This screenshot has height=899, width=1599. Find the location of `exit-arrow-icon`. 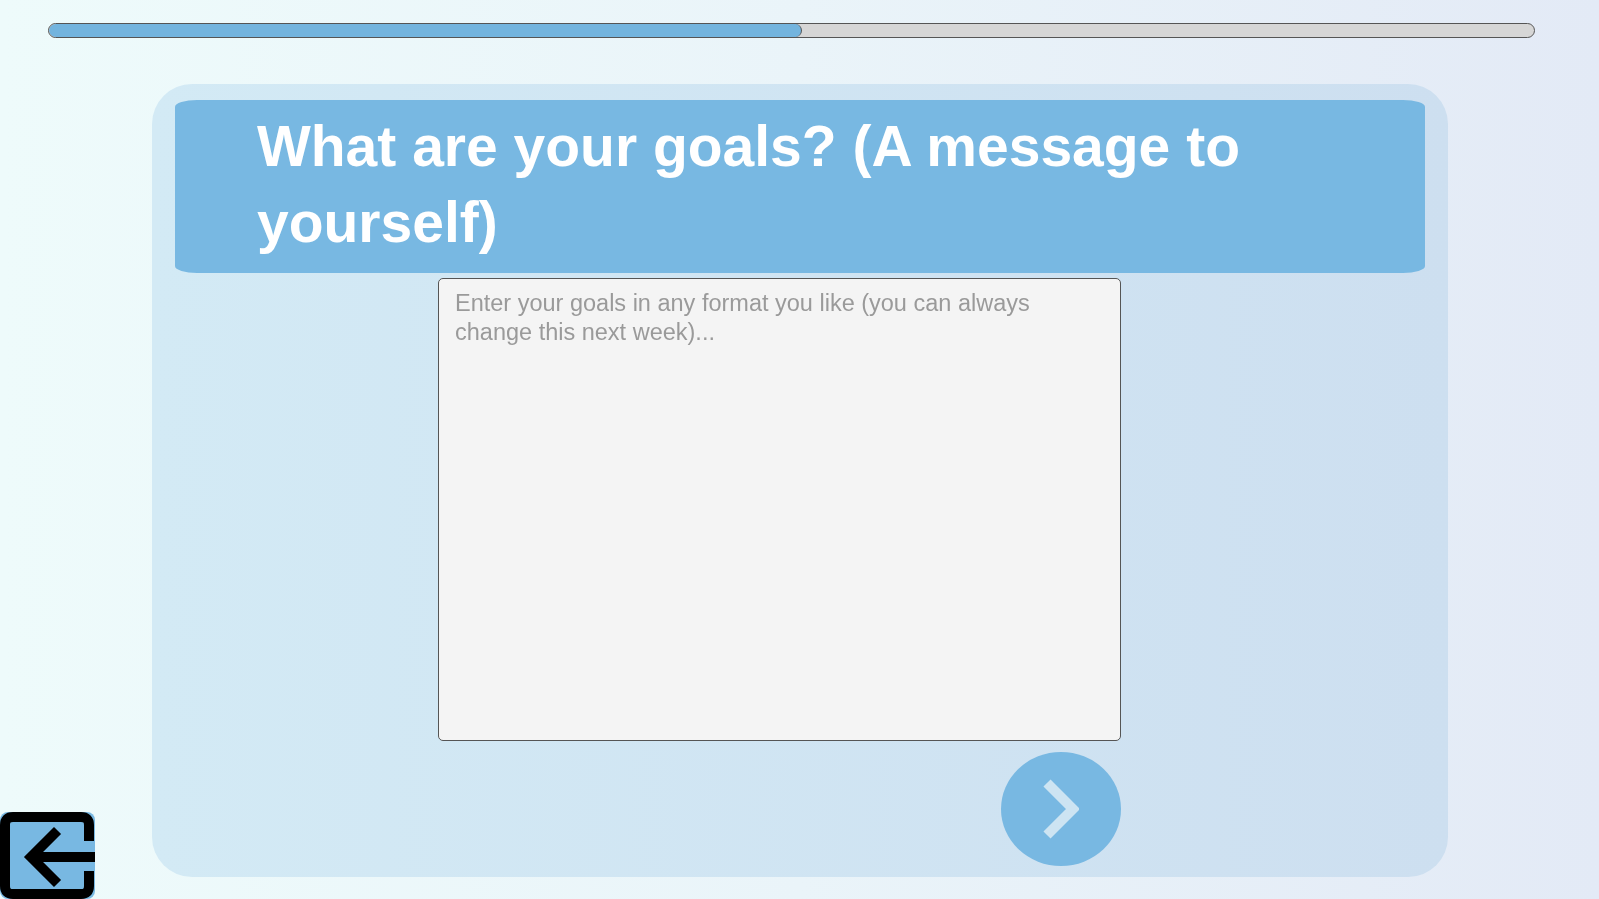

exit-arrow-icon is located at coordinates (47, 855).